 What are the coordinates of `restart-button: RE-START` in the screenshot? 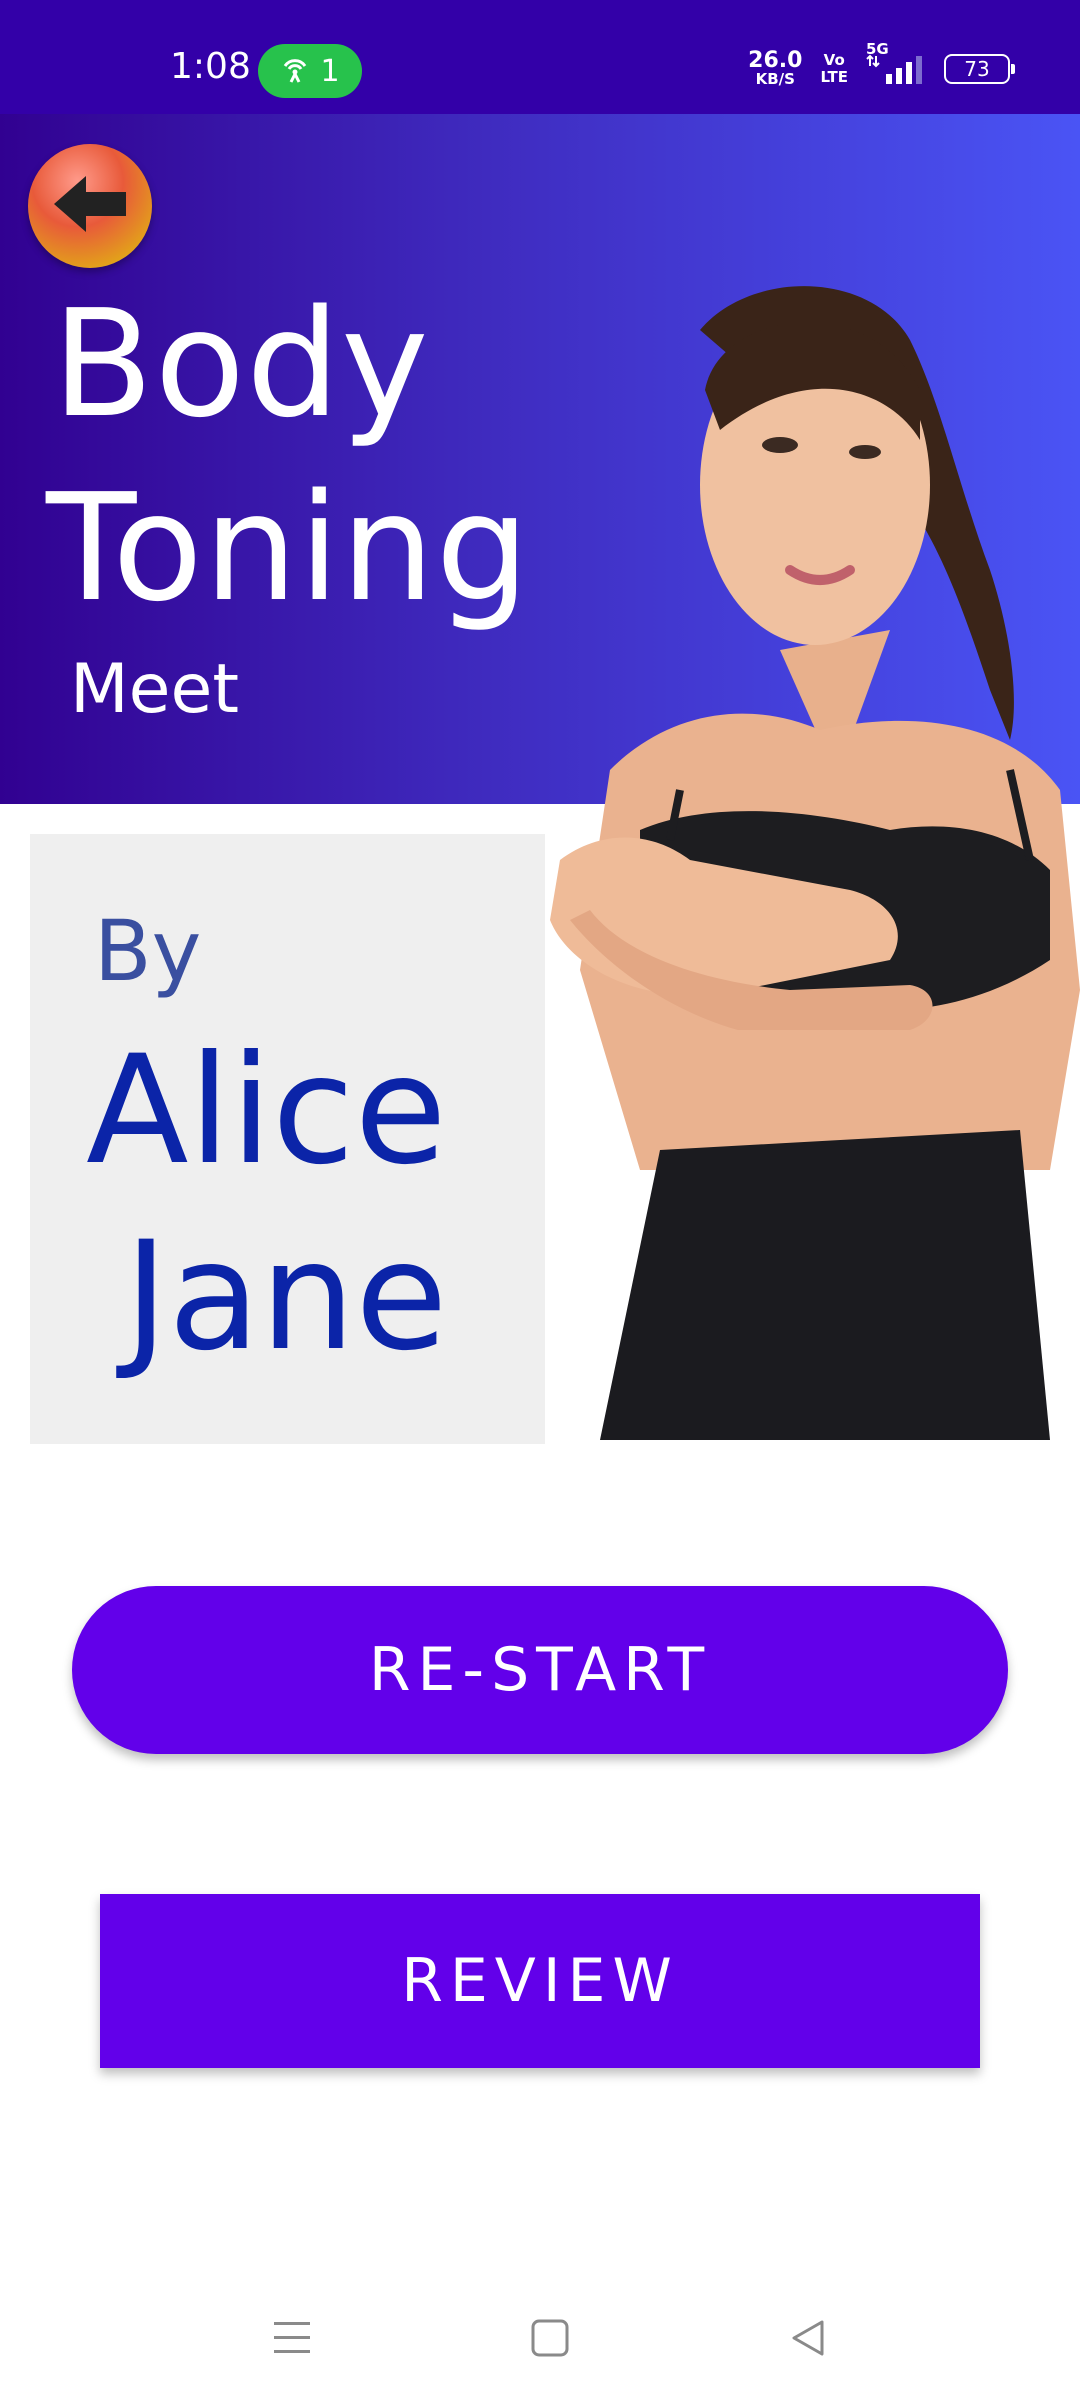 It's located at (540, 1670).